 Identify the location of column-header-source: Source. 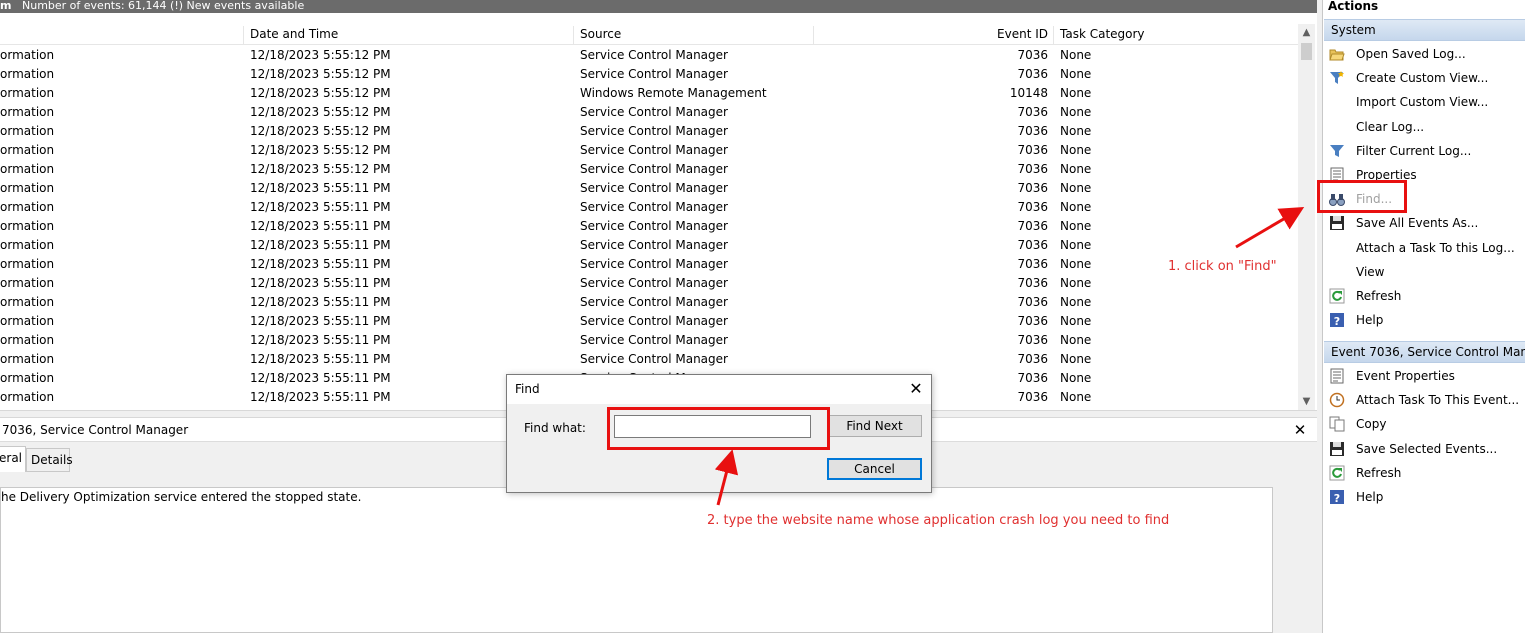
(600, 34).